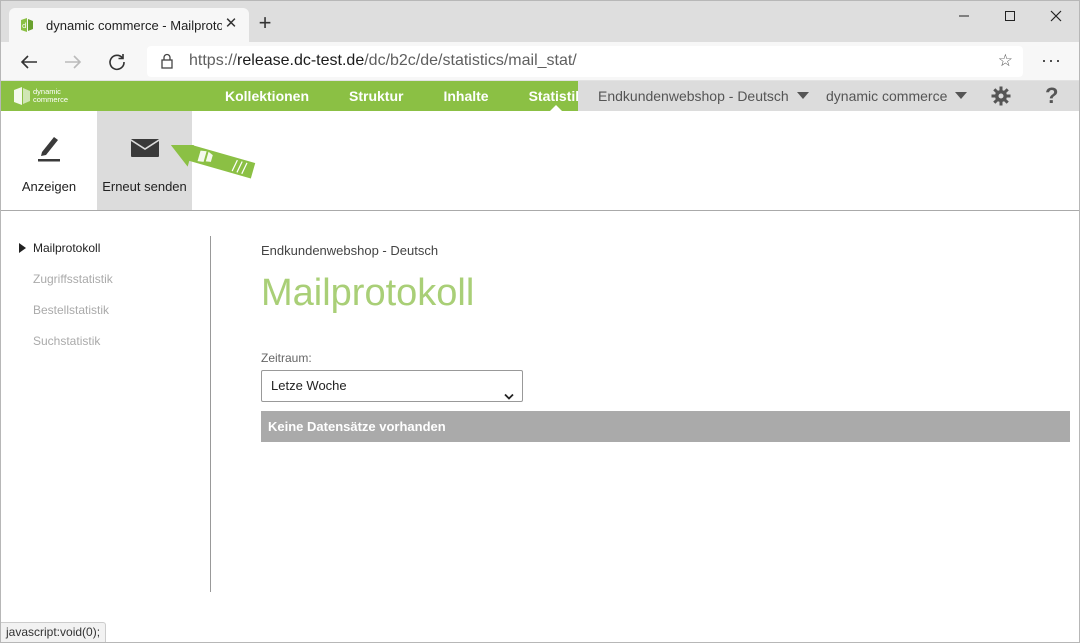  I want to click on sidebar-item-suchstatistik: Suchstatistik, so click(66, 341).